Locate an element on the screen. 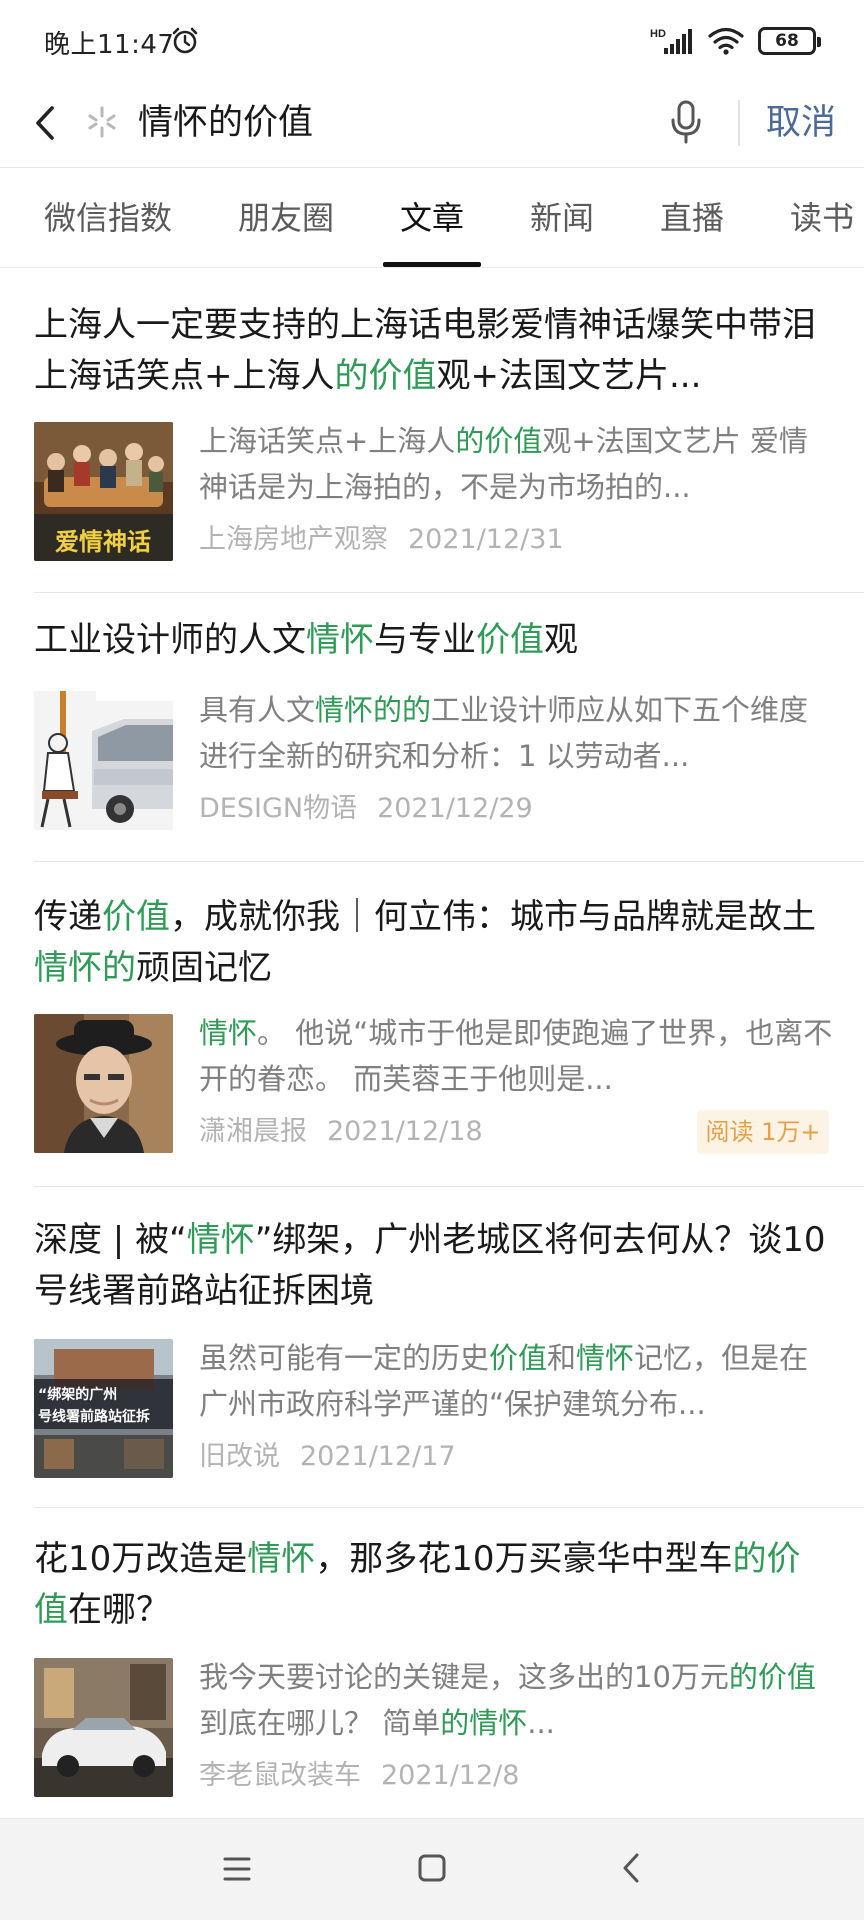  search-input: 情怀的价值 is located at coordinates (225, 123).